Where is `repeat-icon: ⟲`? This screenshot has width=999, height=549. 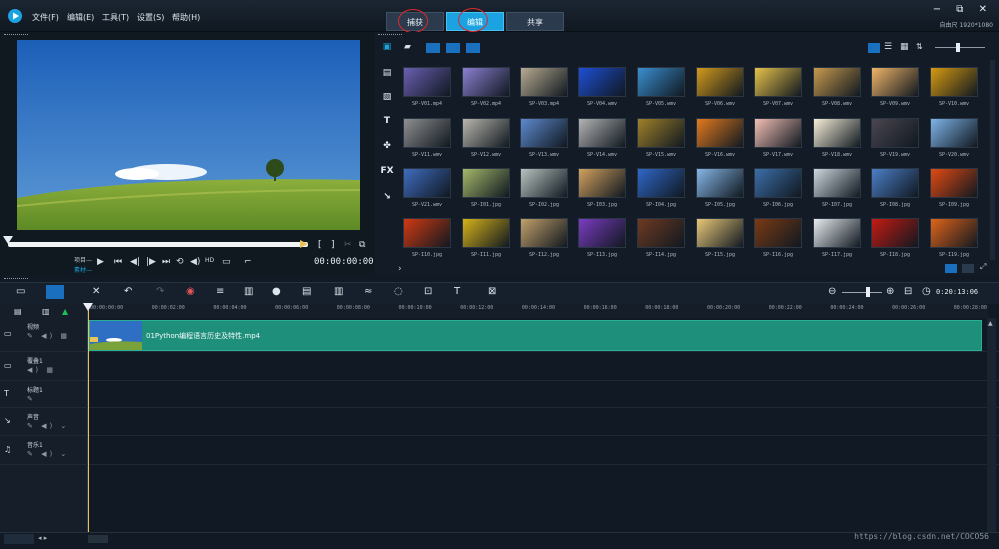
repeat-icon: ⟲ is located at coordinates (180, 262).